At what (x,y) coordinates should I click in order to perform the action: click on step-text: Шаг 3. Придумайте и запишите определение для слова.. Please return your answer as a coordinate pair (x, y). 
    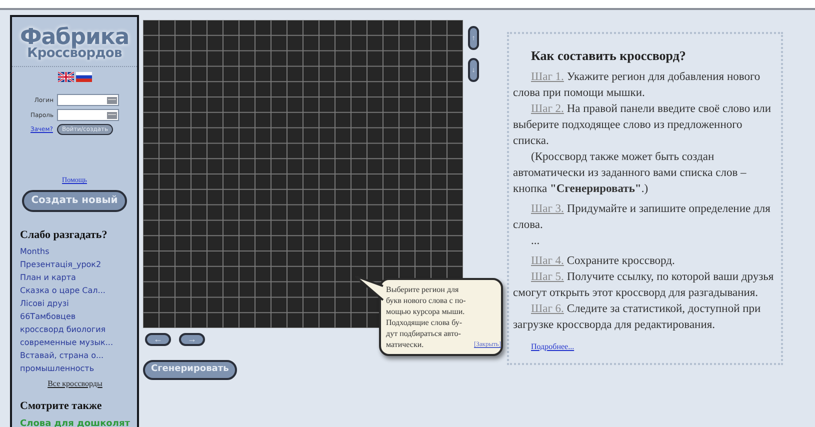
    Looking at the image, I should click on (642, 217).